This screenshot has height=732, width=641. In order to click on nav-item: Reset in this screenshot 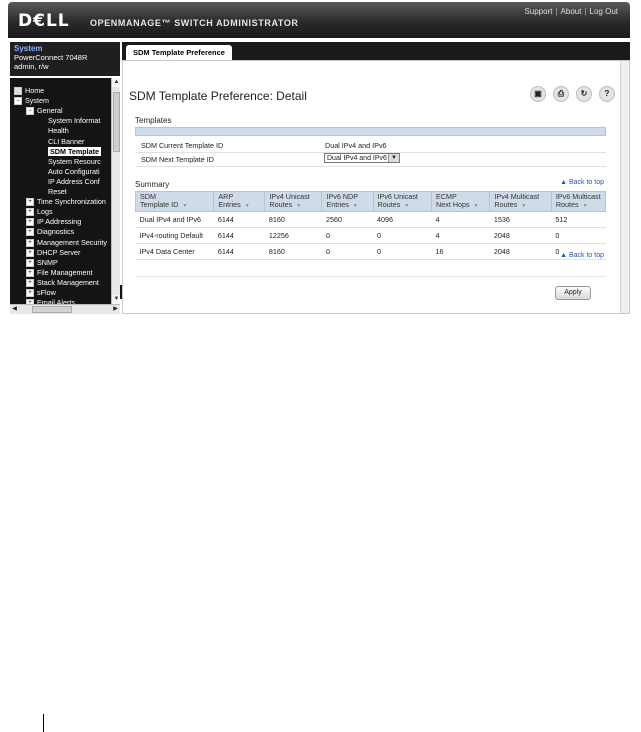, I will do `click(57, 191)`.